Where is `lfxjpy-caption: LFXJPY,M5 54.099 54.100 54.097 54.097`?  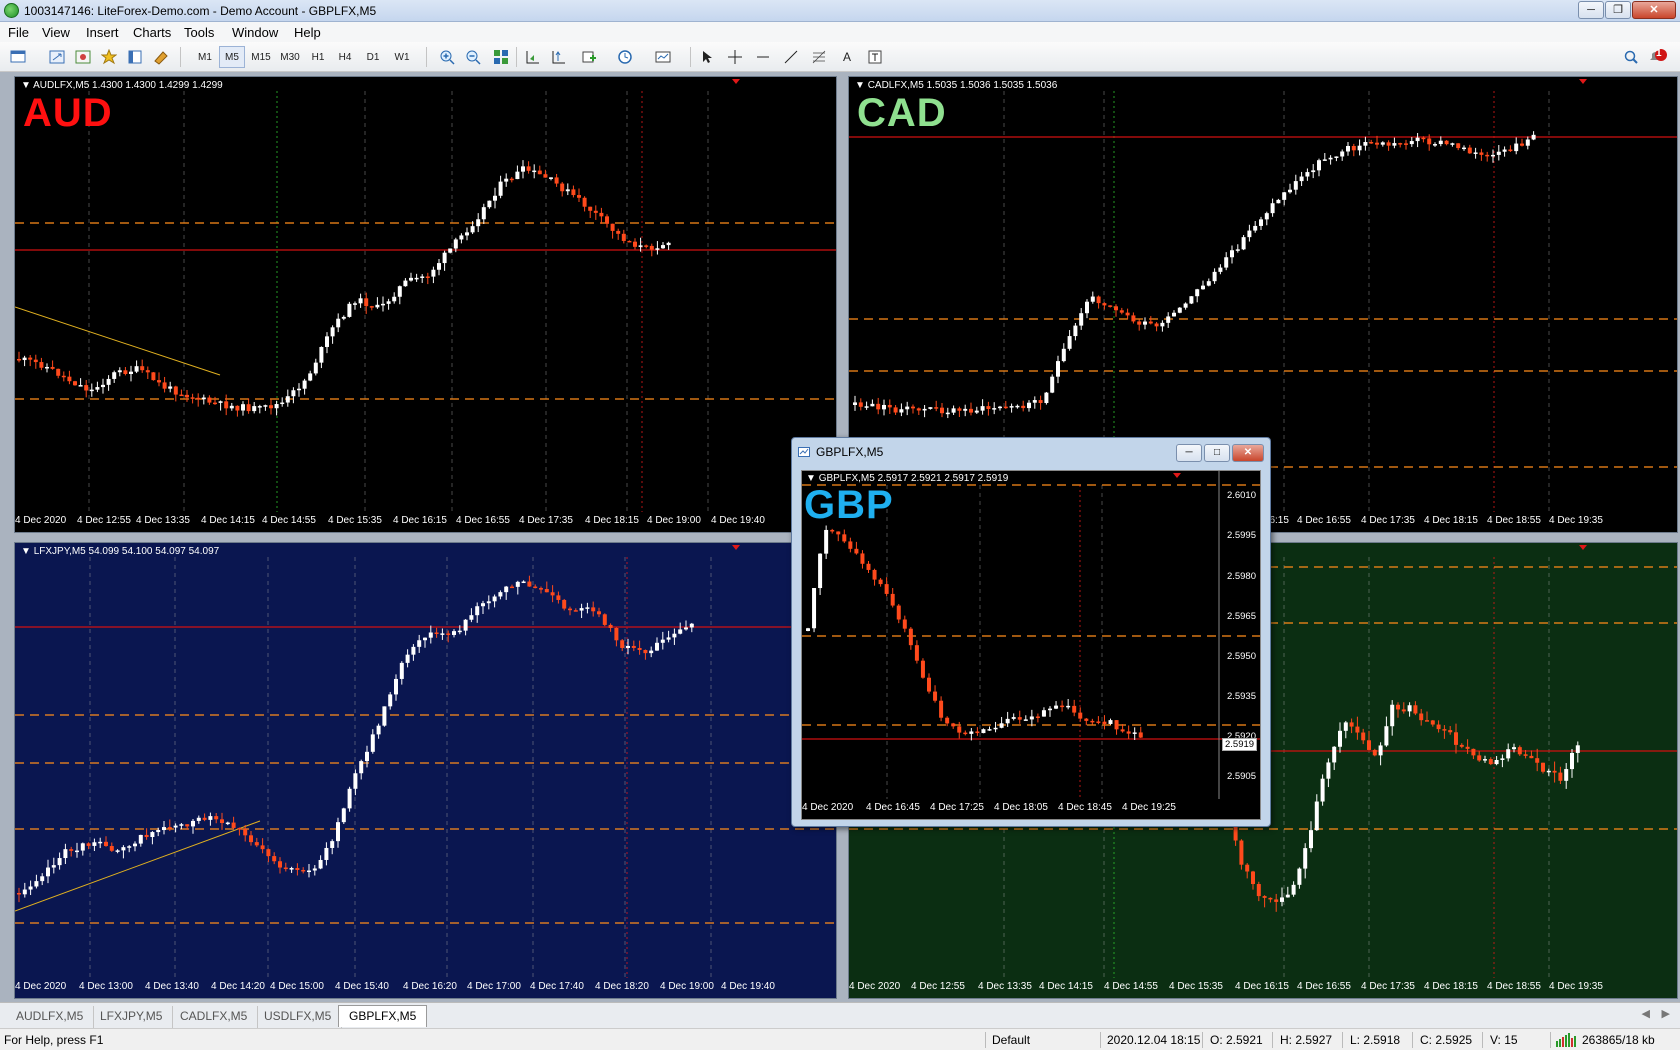 lfxjpy-caption: LFXJPY,M5 54.099 54.100 54.097 54.097 is located at coordinates (126, 551).